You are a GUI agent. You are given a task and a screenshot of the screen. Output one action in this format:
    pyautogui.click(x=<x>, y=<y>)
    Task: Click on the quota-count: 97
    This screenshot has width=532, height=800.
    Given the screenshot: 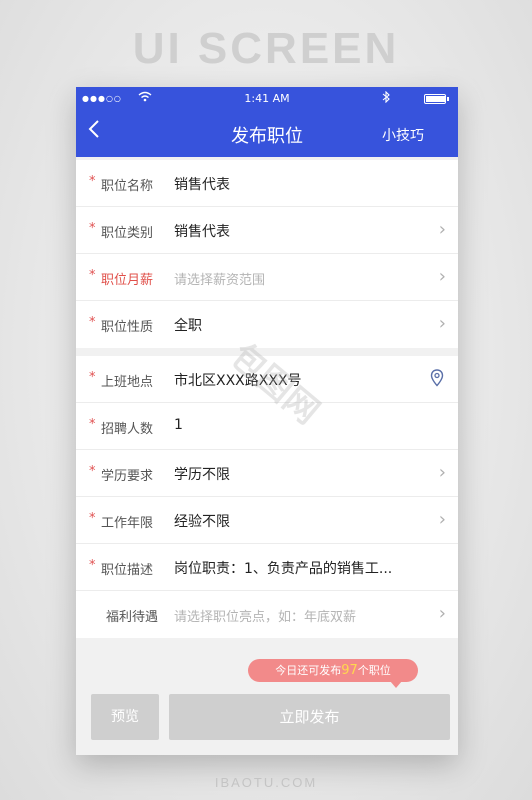 What is the action you would take?
    pyautogui.click(x=349, y=670)
    